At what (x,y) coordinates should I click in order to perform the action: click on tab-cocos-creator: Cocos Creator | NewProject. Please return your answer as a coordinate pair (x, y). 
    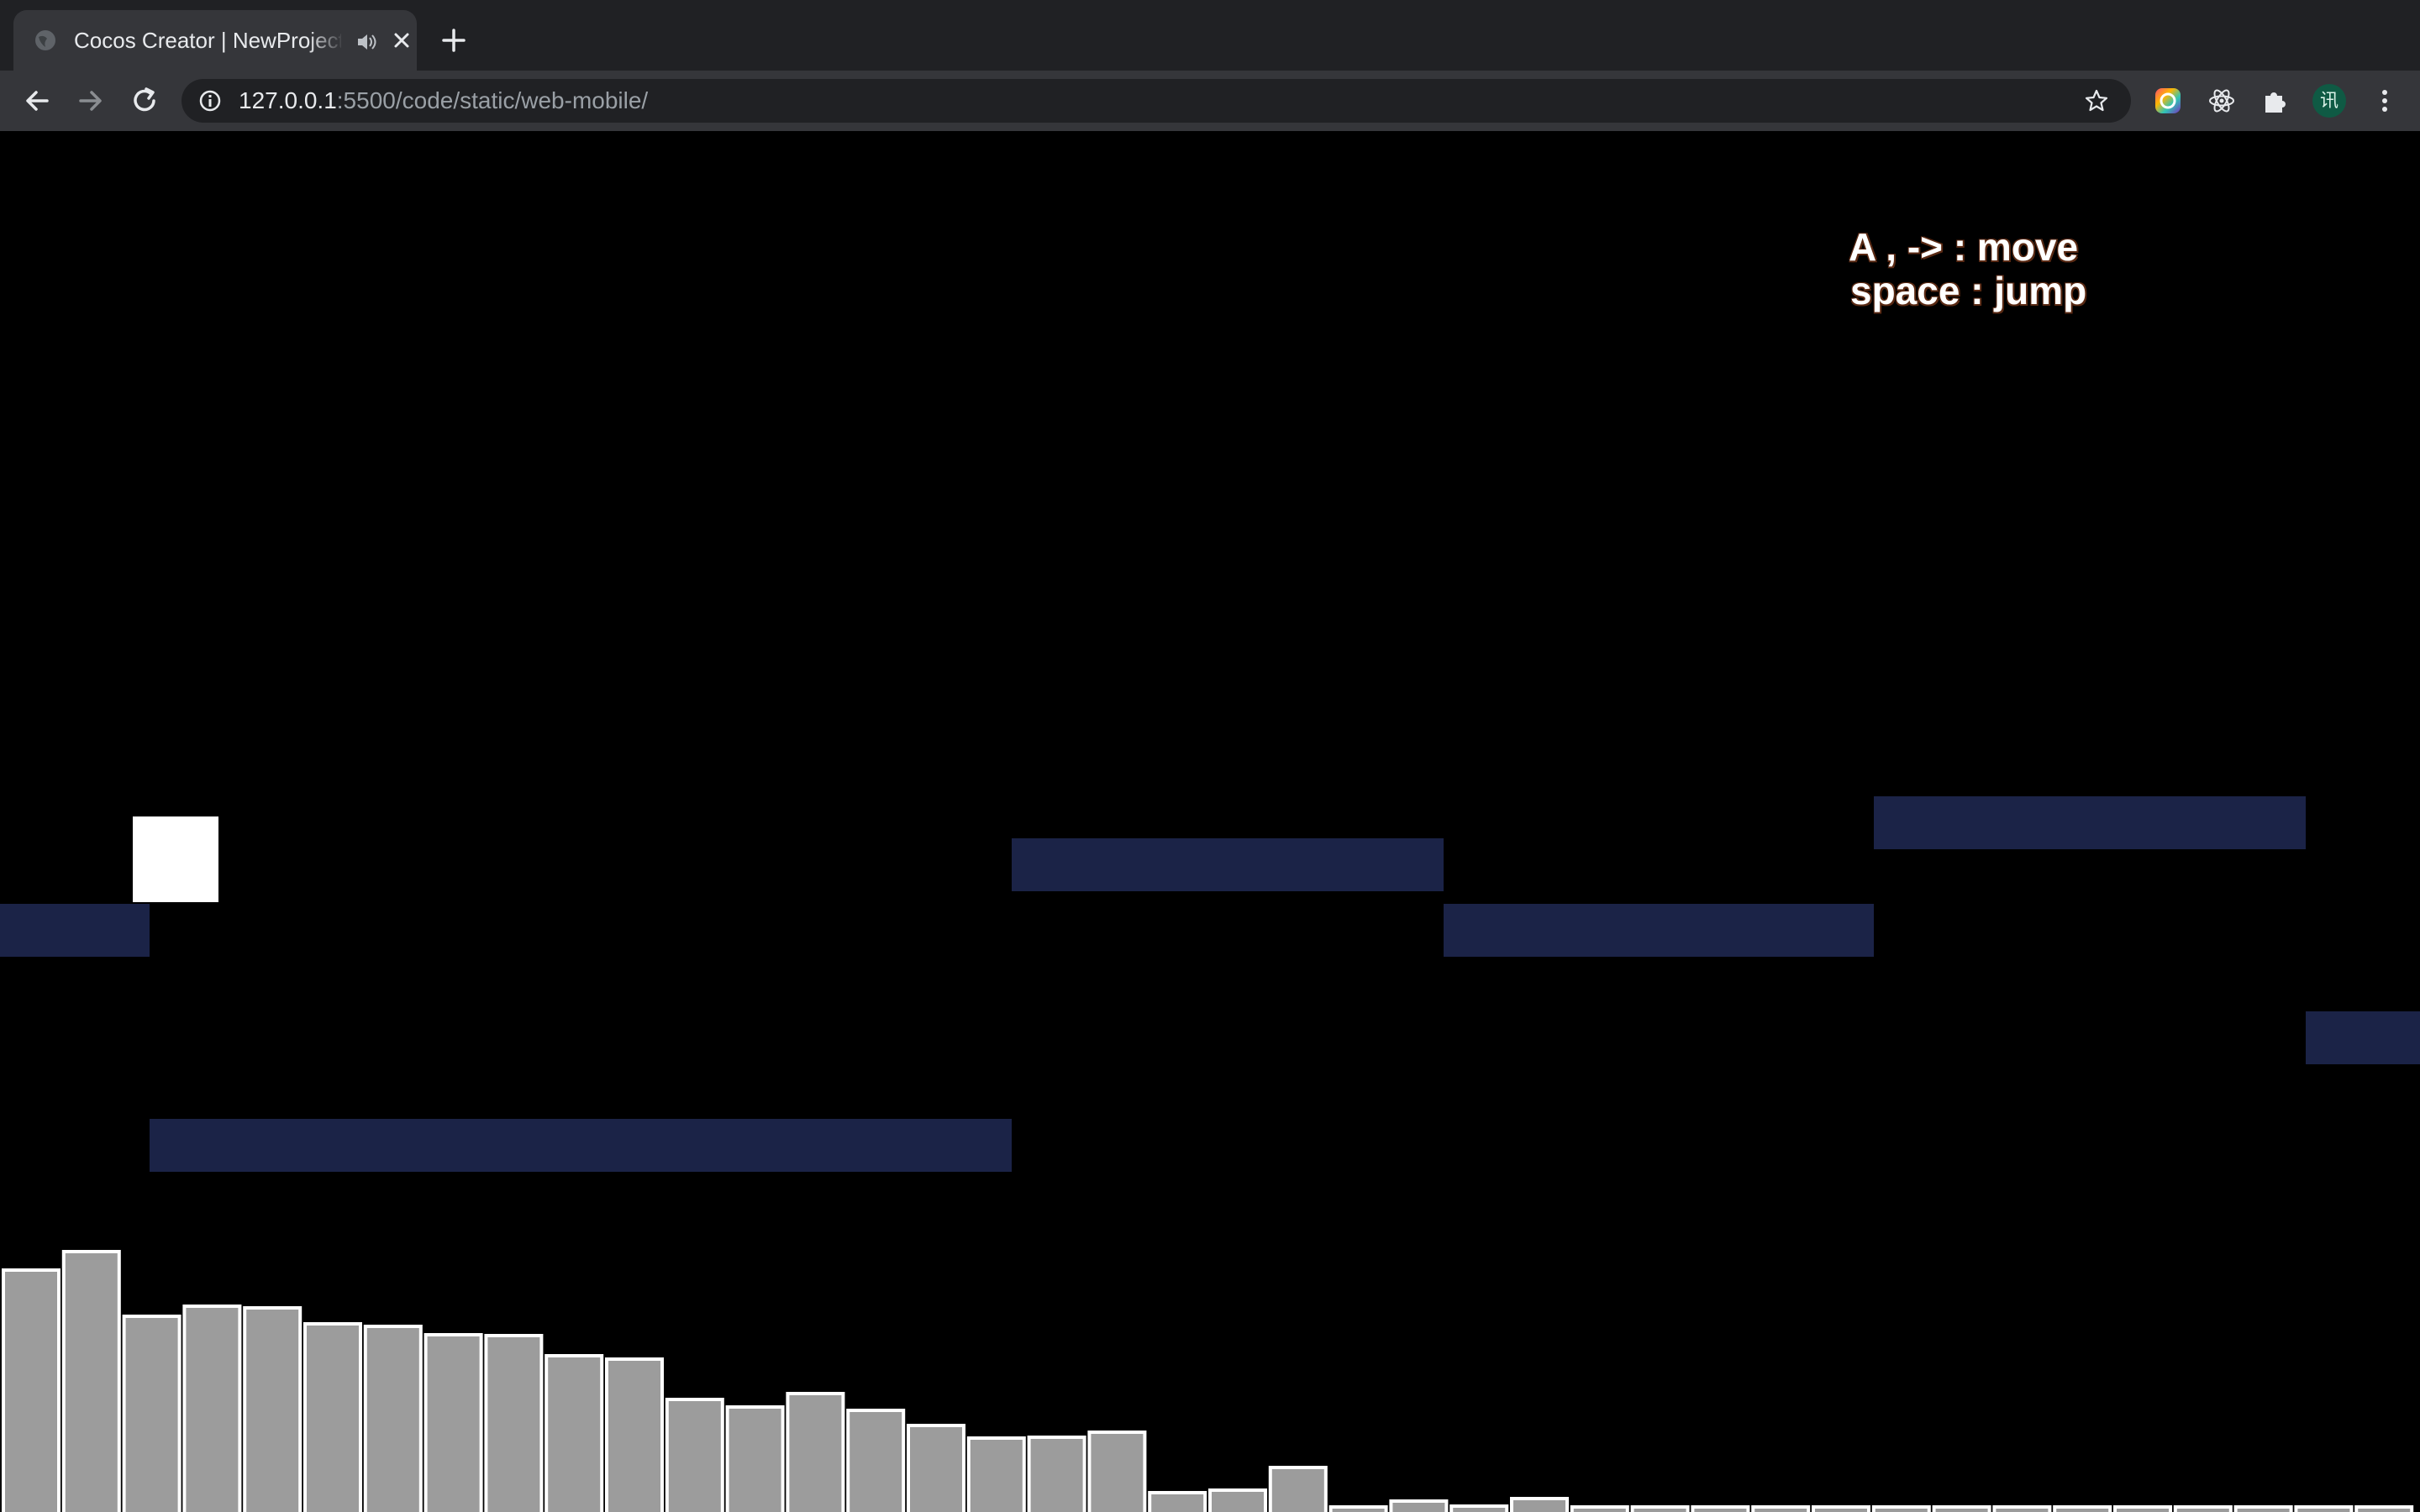
    Looking at the image, I should click on (215, 40).